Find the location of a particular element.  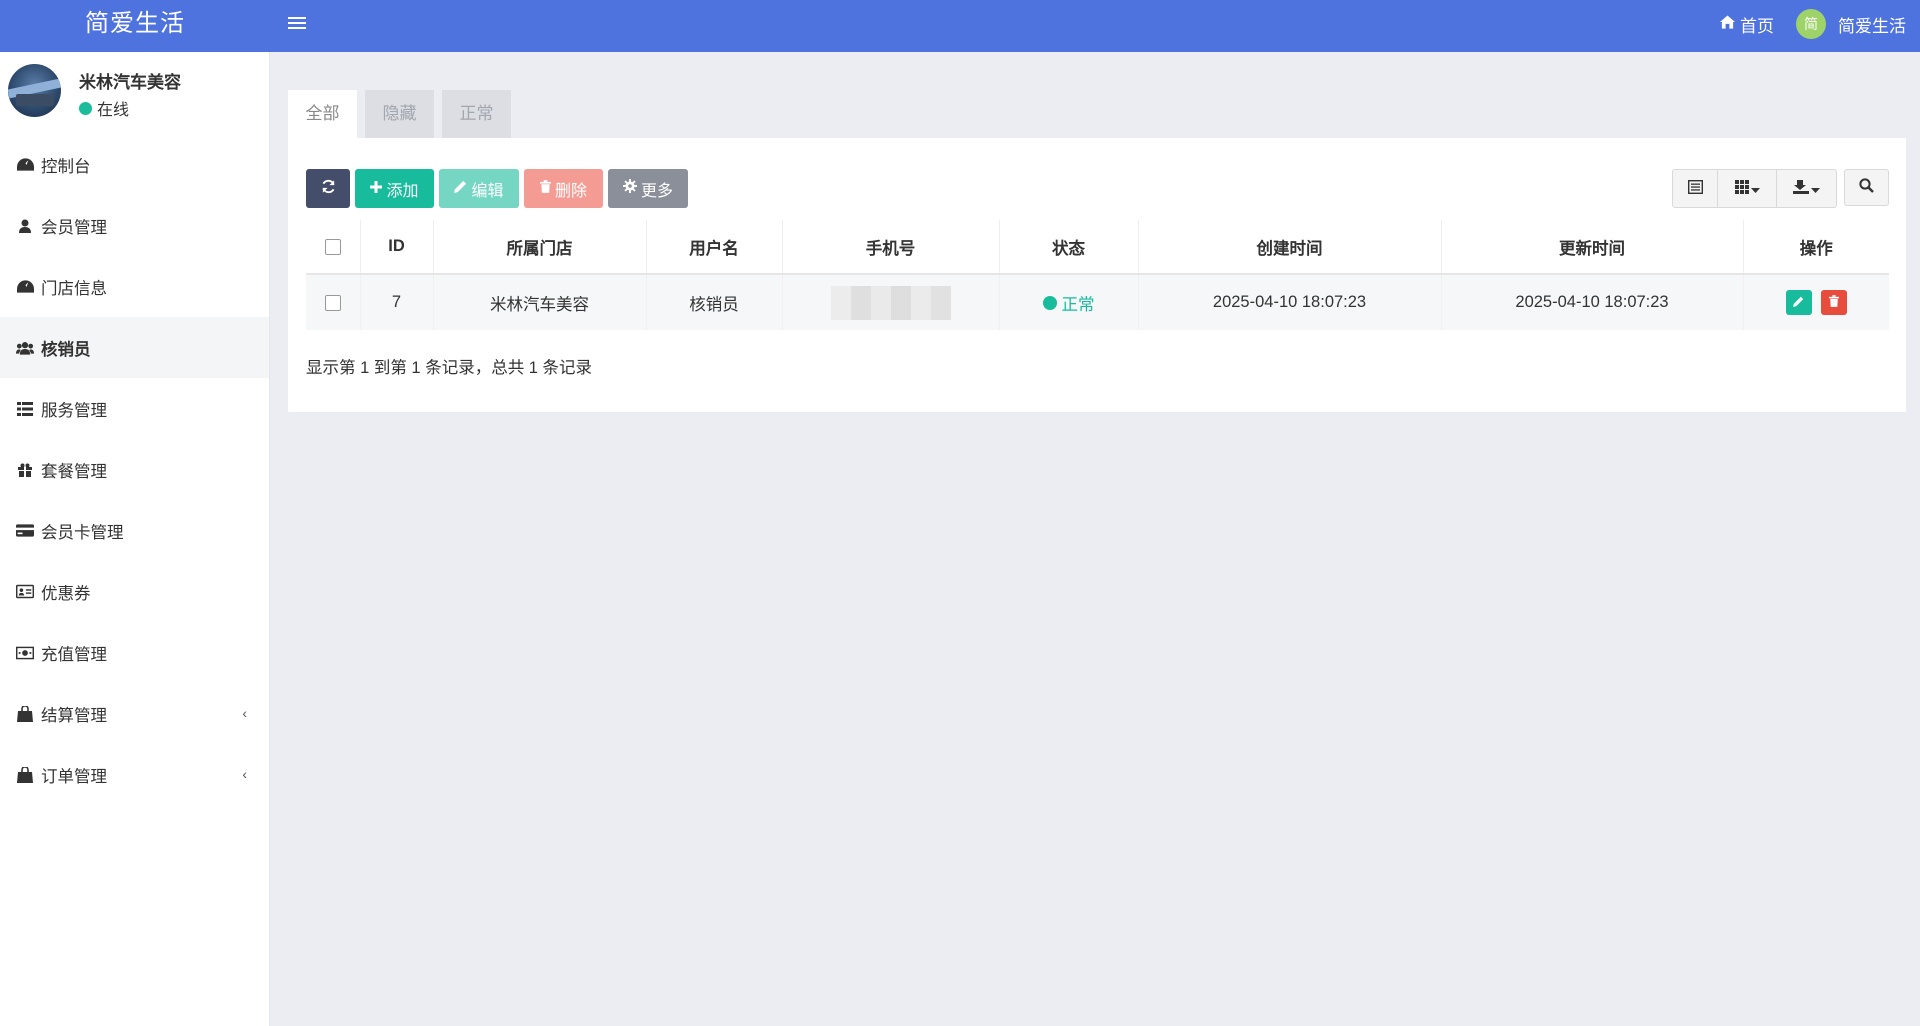

row-edit-button is located at coordinates (1799, 302).